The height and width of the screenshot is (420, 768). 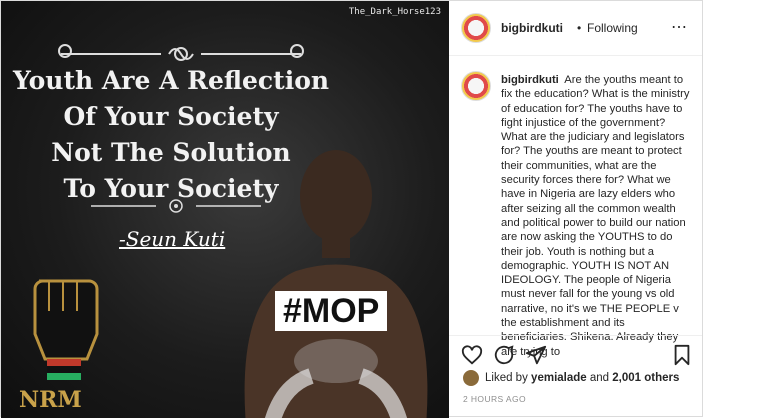 What do you see at coordinates (471, 378) in the screenshot?
I see `liker-avatar` at bounding box center [471, 378].